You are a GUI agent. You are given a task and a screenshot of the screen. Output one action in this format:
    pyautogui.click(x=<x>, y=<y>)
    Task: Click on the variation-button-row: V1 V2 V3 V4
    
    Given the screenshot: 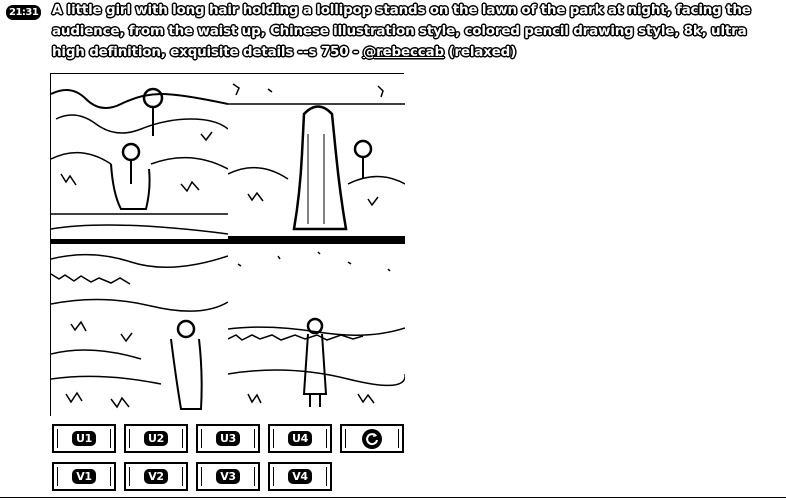 What is the action you would take?
    pyautogui.click(x=192, y=476)
    